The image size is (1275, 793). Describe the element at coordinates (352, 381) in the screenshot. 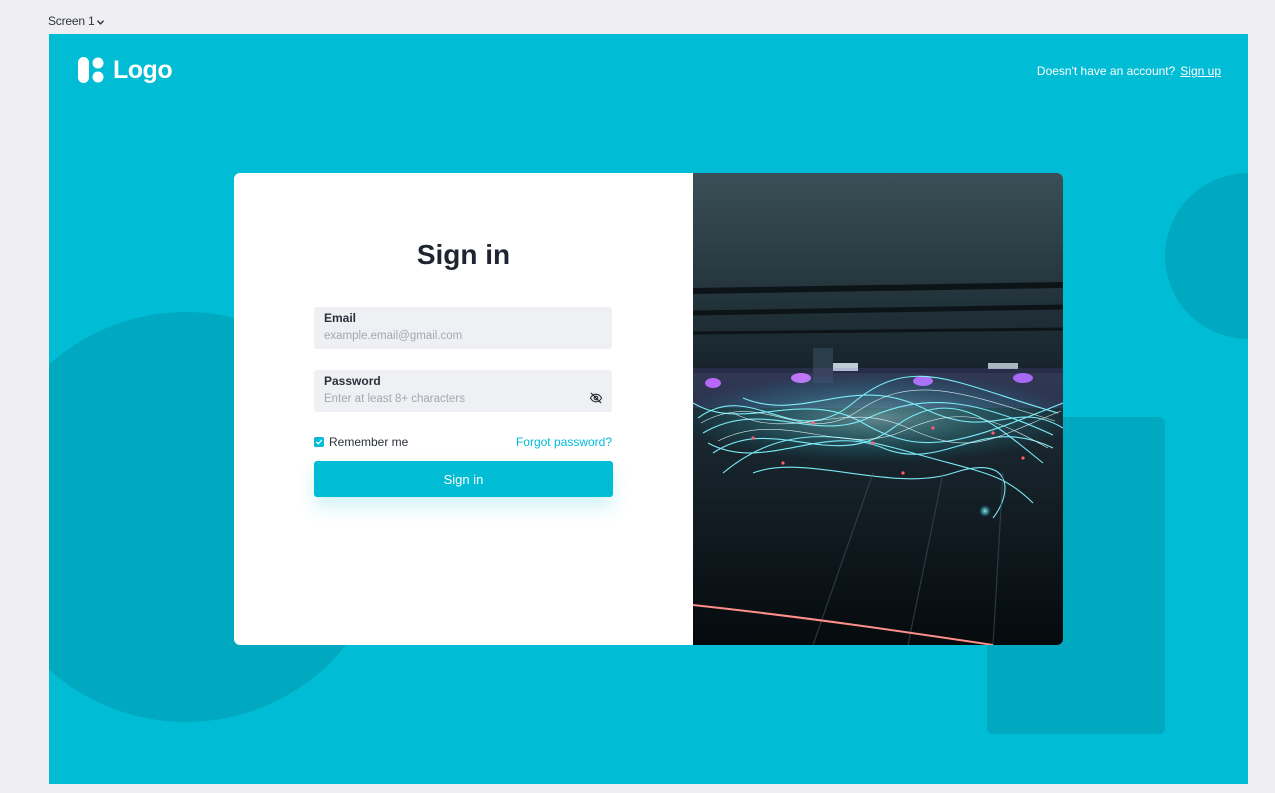

I see `password-label: Password` at that location.